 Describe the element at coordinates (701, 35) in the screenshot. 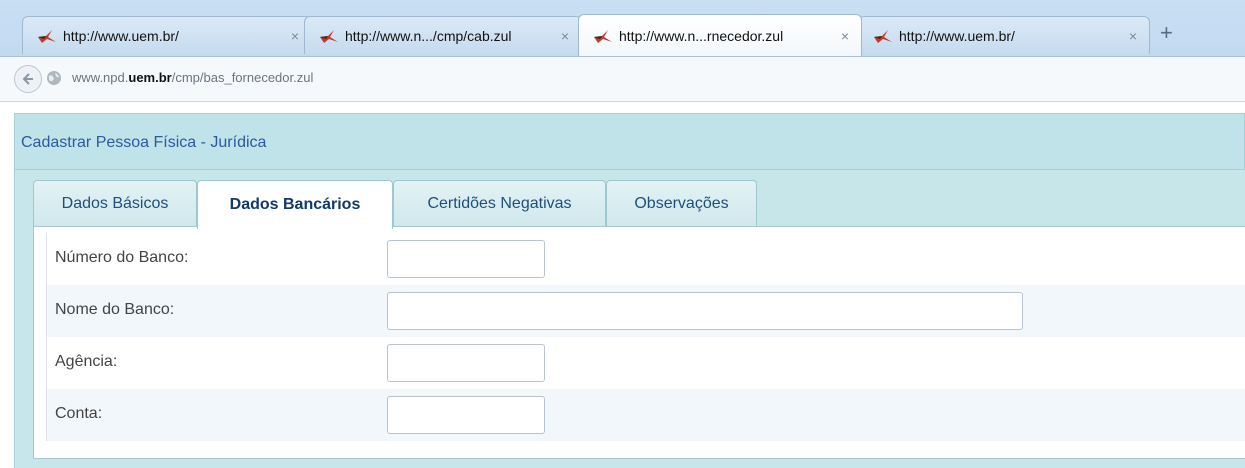

I see `browser-tab-title: http://www.n...rnecedor.zul` at that location.